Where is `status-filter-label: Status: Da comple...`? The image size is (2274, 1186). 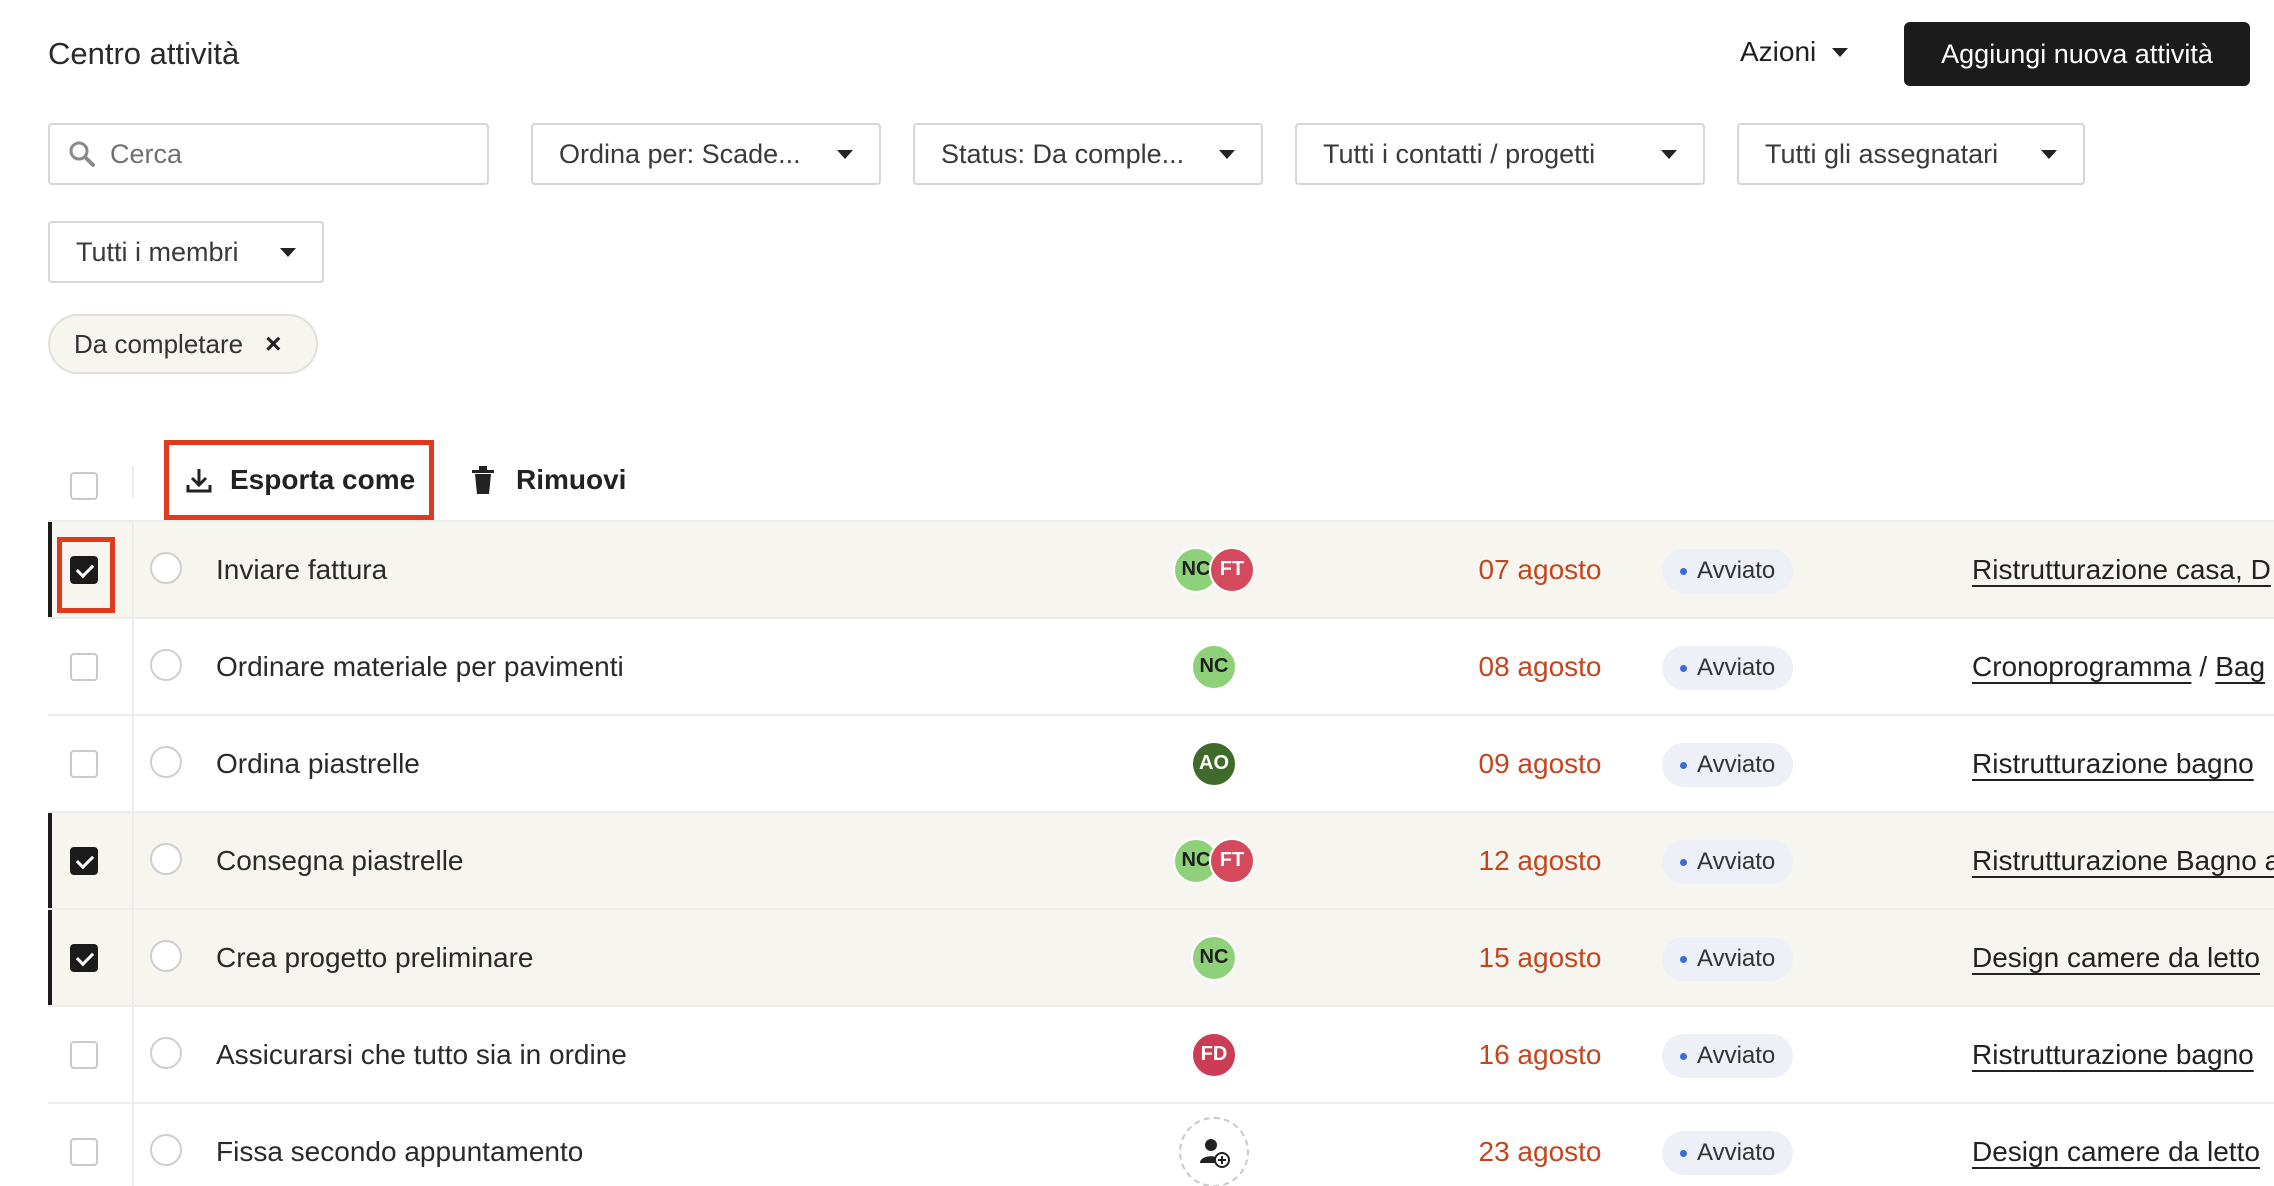 status-filter-label: Status: Da comple... is located at coordinates (1063, 153).